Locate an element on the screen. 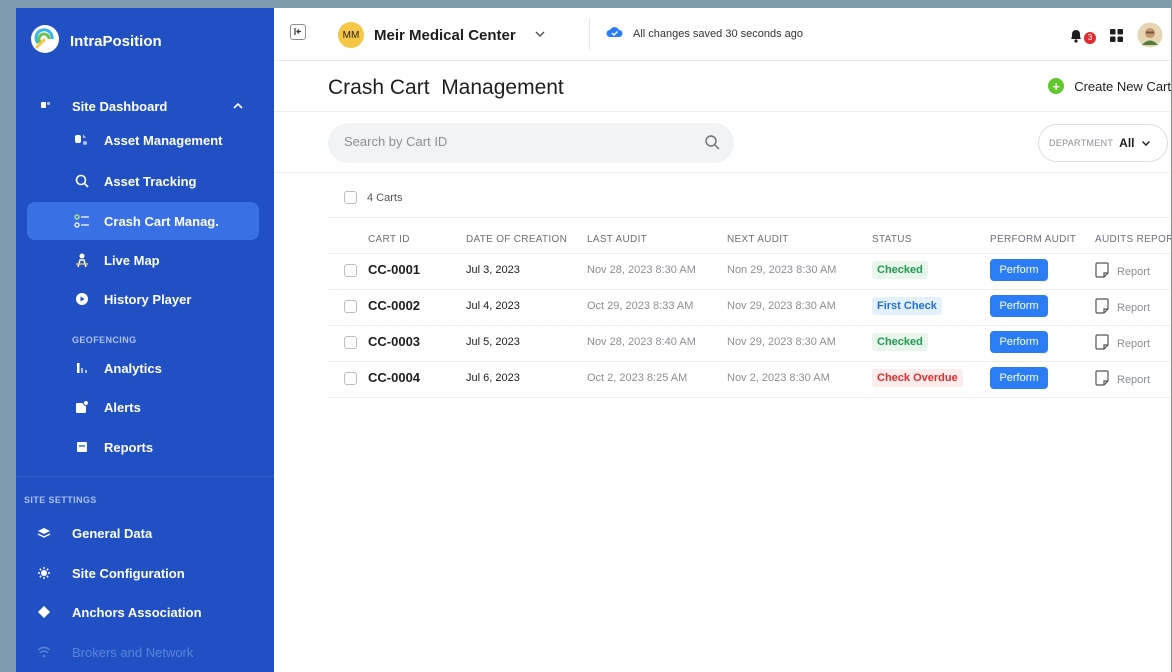 The width and height of the screenshot is (1172, 672). sidebar-item-brokers-network: Brokers and Network is located at coordinates (145, 652).